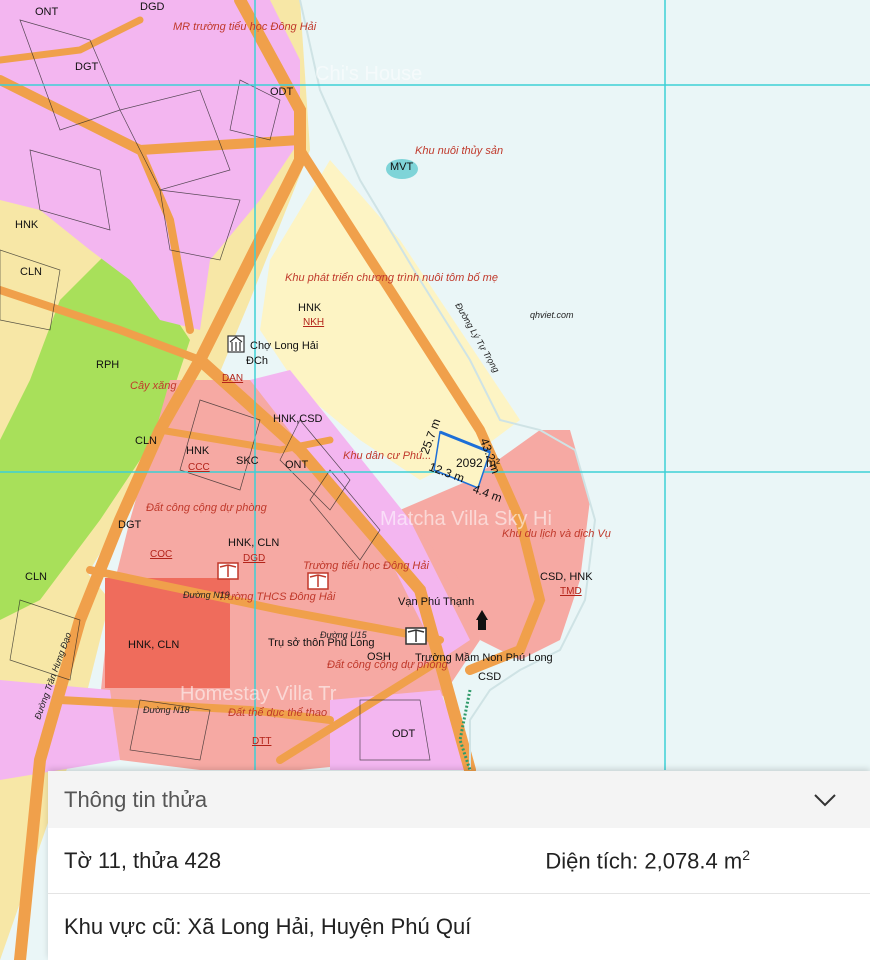 Image resolution: width=870 pixels, height=960 pixels. What do you see at coordinates (571, 591) in the screenshot?
I see `plot-code: TMD` at bounding box center [571, 591].